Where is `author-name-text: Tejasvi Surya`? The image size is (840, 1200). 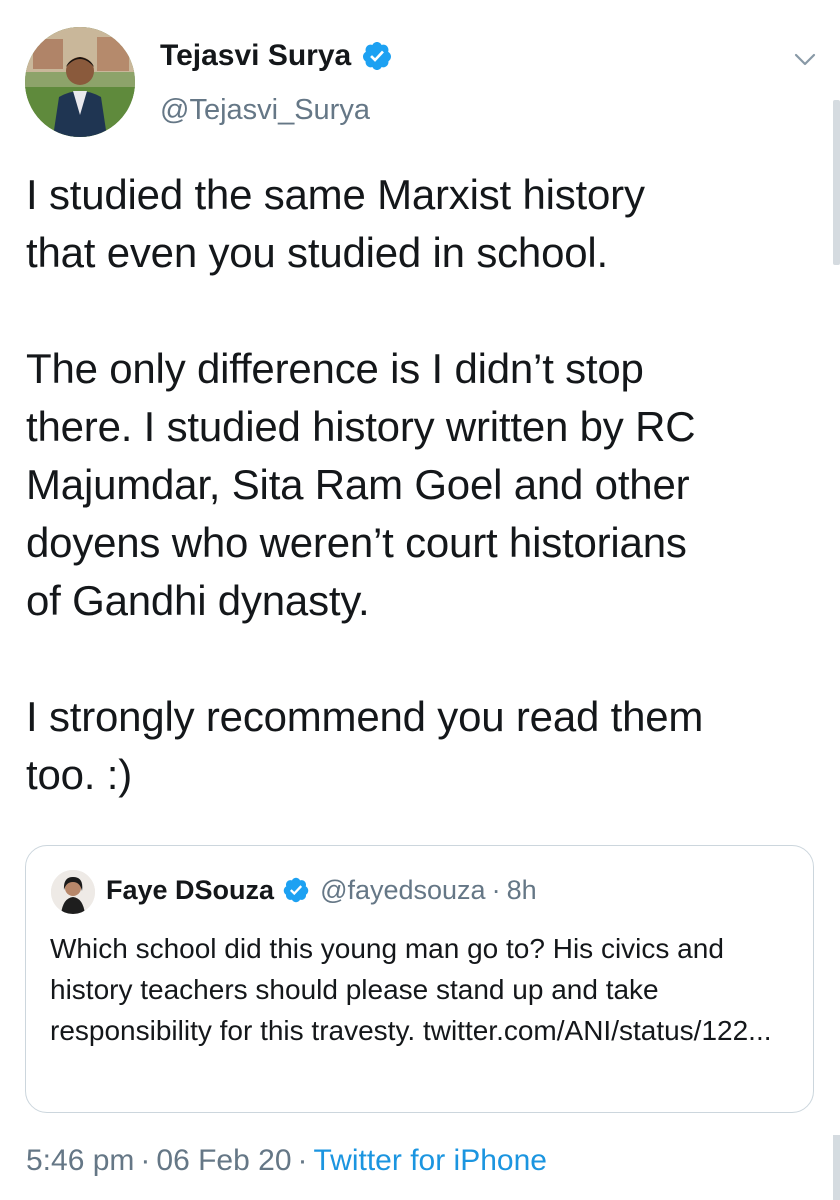 author-name-text: Tejasvi Surya is located at coordinates (255, 56).